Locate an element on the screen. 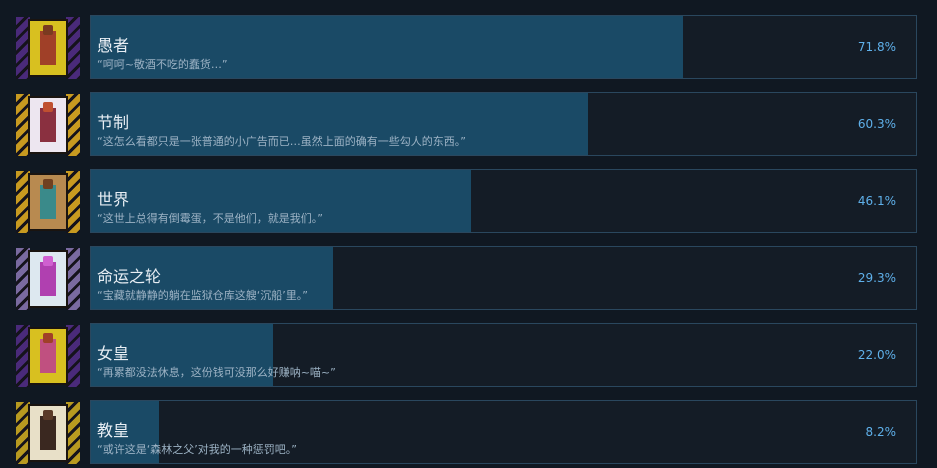  achievement-title: 命运之轮 is located at coordinates (129, 276).